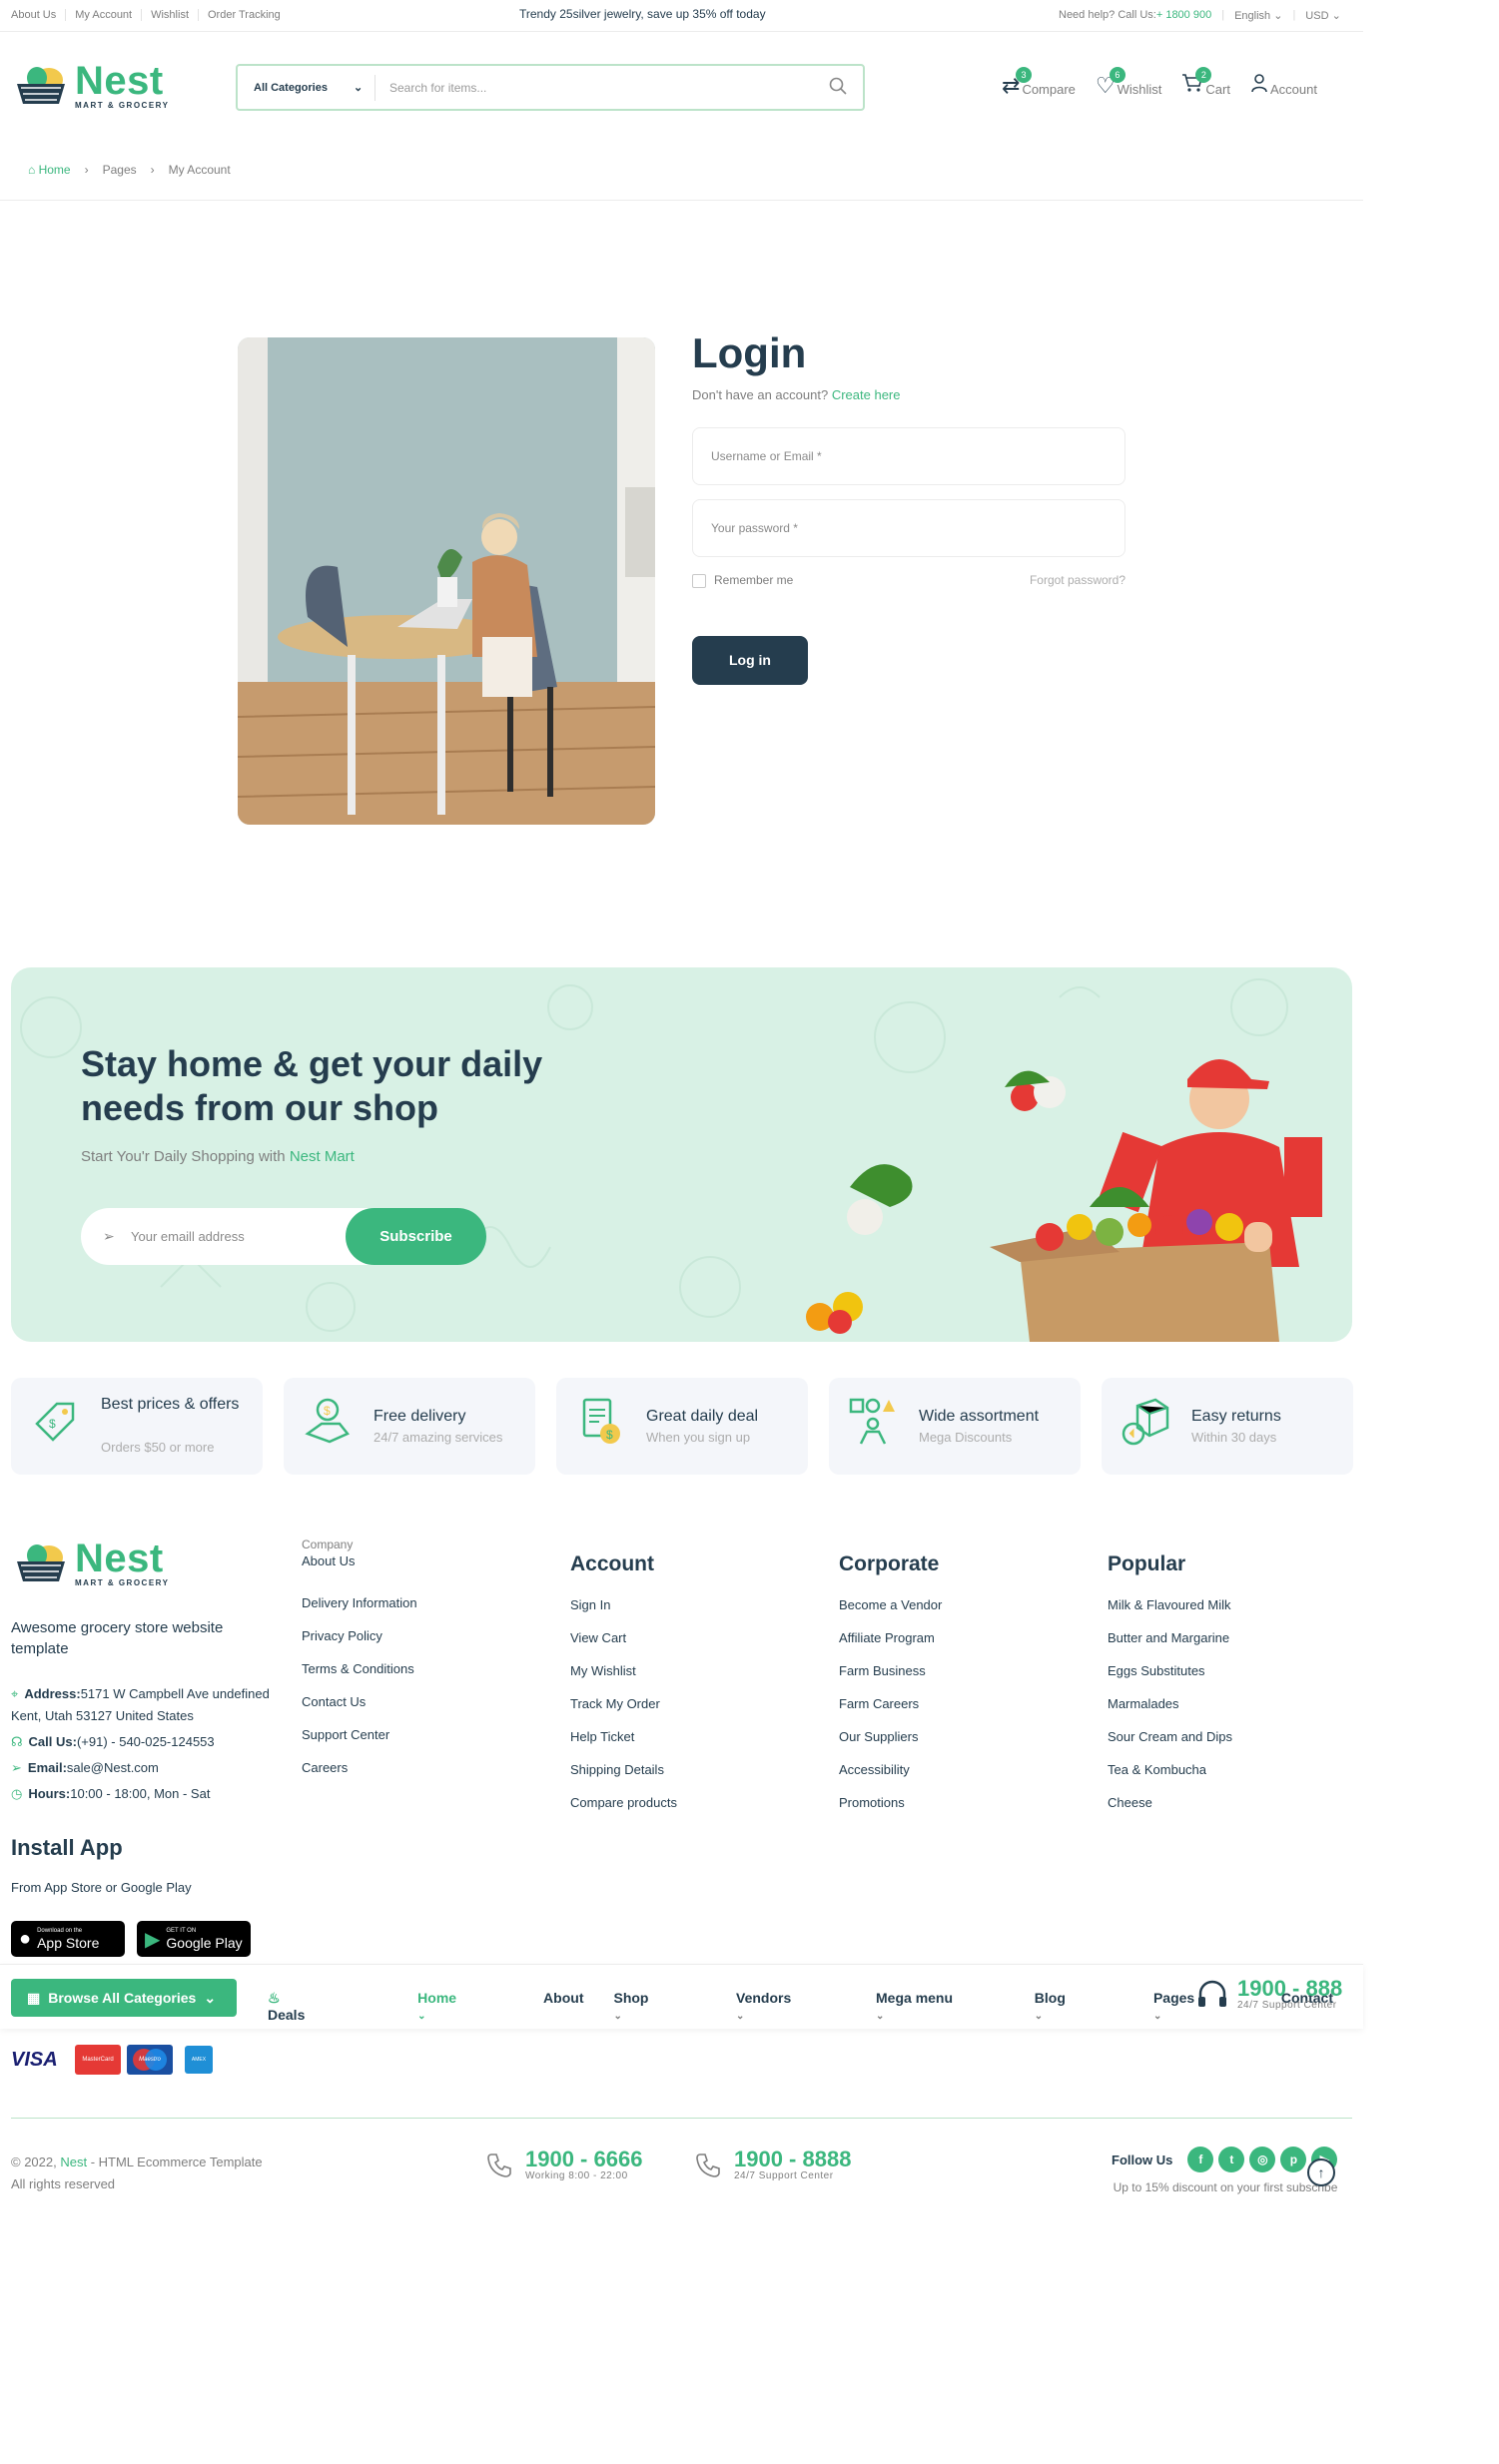 This screenshot has height=2464, width=1499. What do you see at coordinates (416, 1236) in the screenshot?
I see `subscribe-button: Subscribe` at bounding box center [416, 1236].